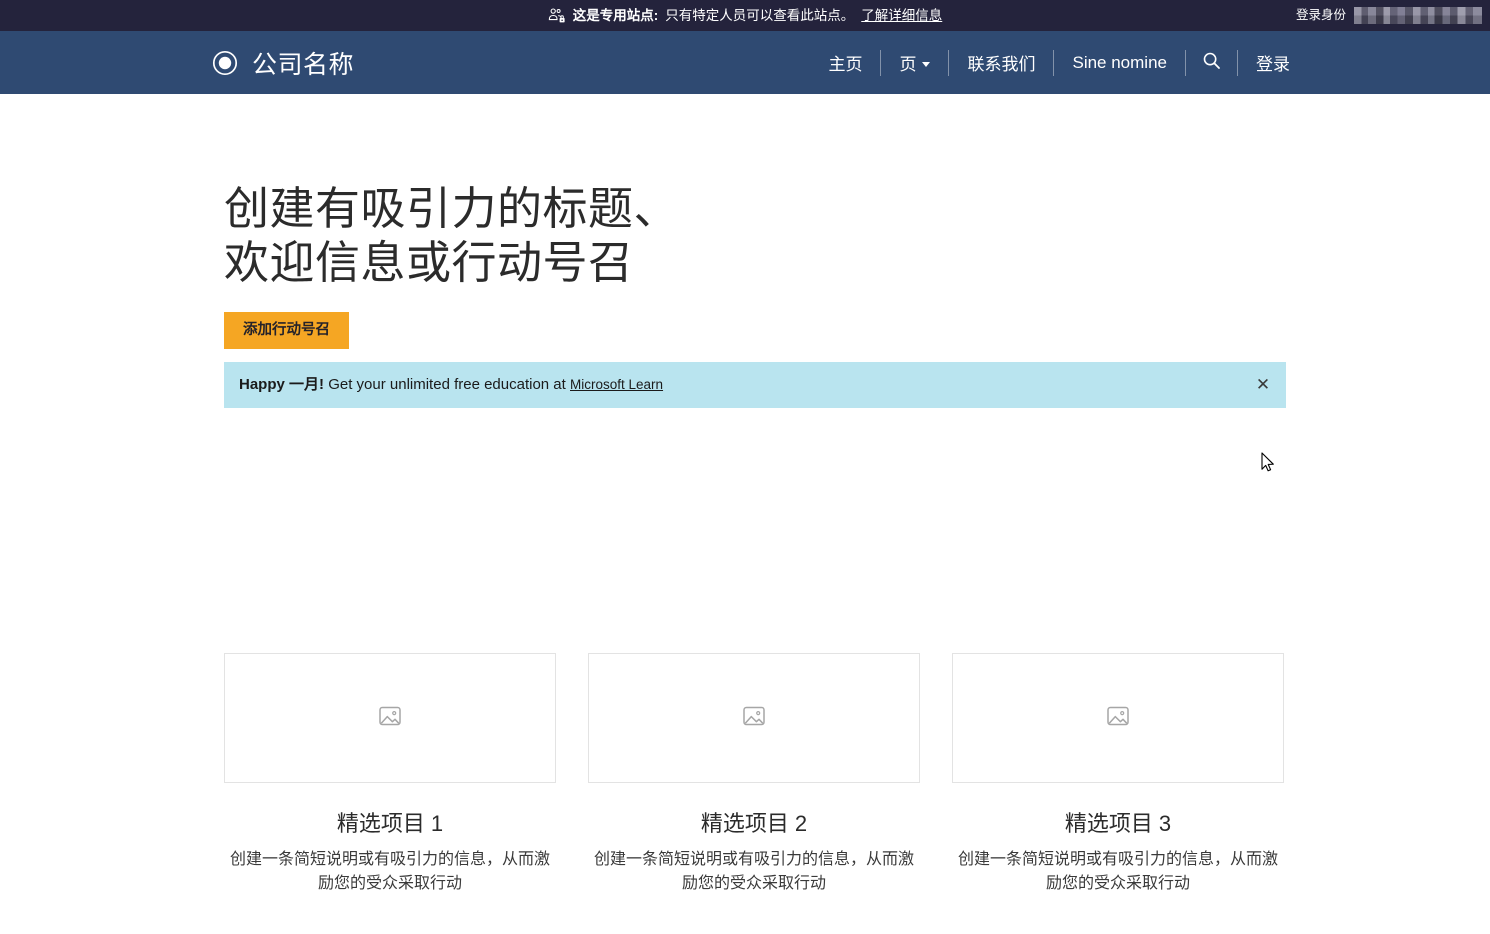 The image size is (1490, 934). I want to click on brand-name: 公司名称, so click(303, 64).